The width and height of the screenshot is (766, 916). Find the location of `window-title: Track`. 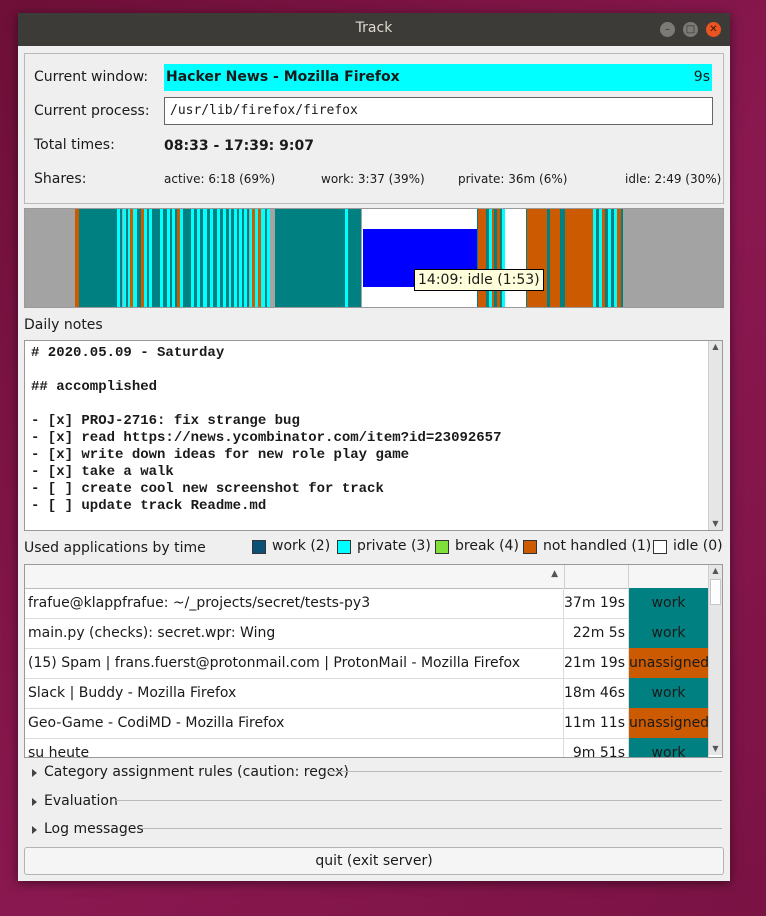

window-title: Track is located at coordinates (374, 28).